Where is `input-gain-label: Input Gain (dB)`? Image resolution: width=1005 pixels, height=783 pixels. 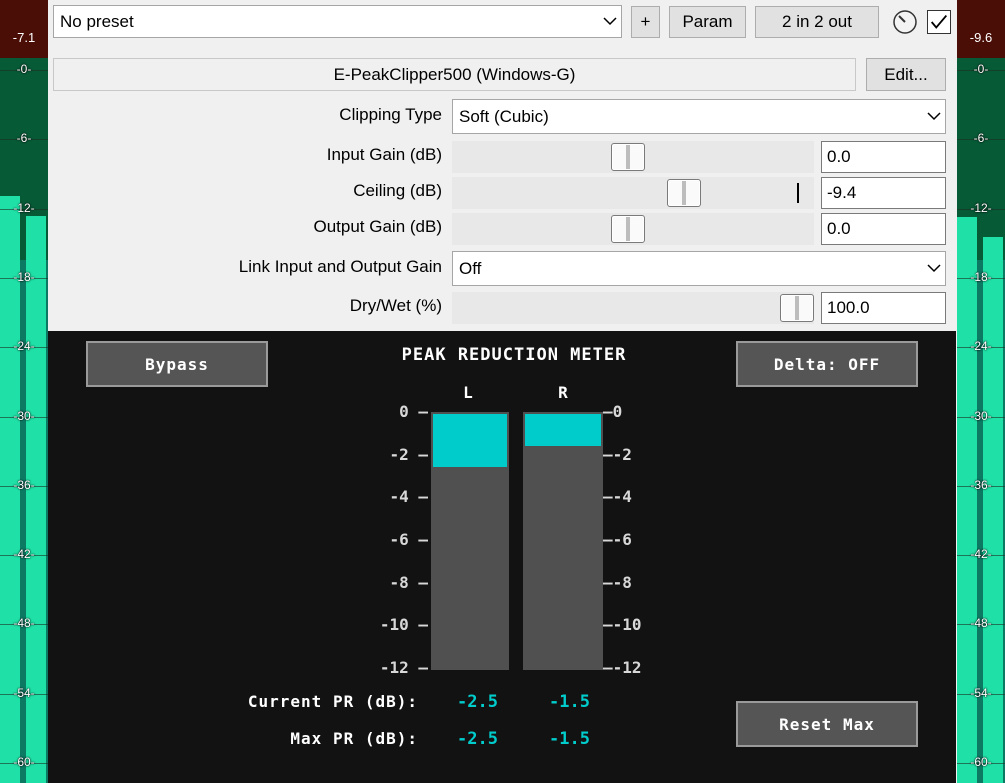 input-gain-label: Input Gain (dB) is located at coordinates (384, 154).